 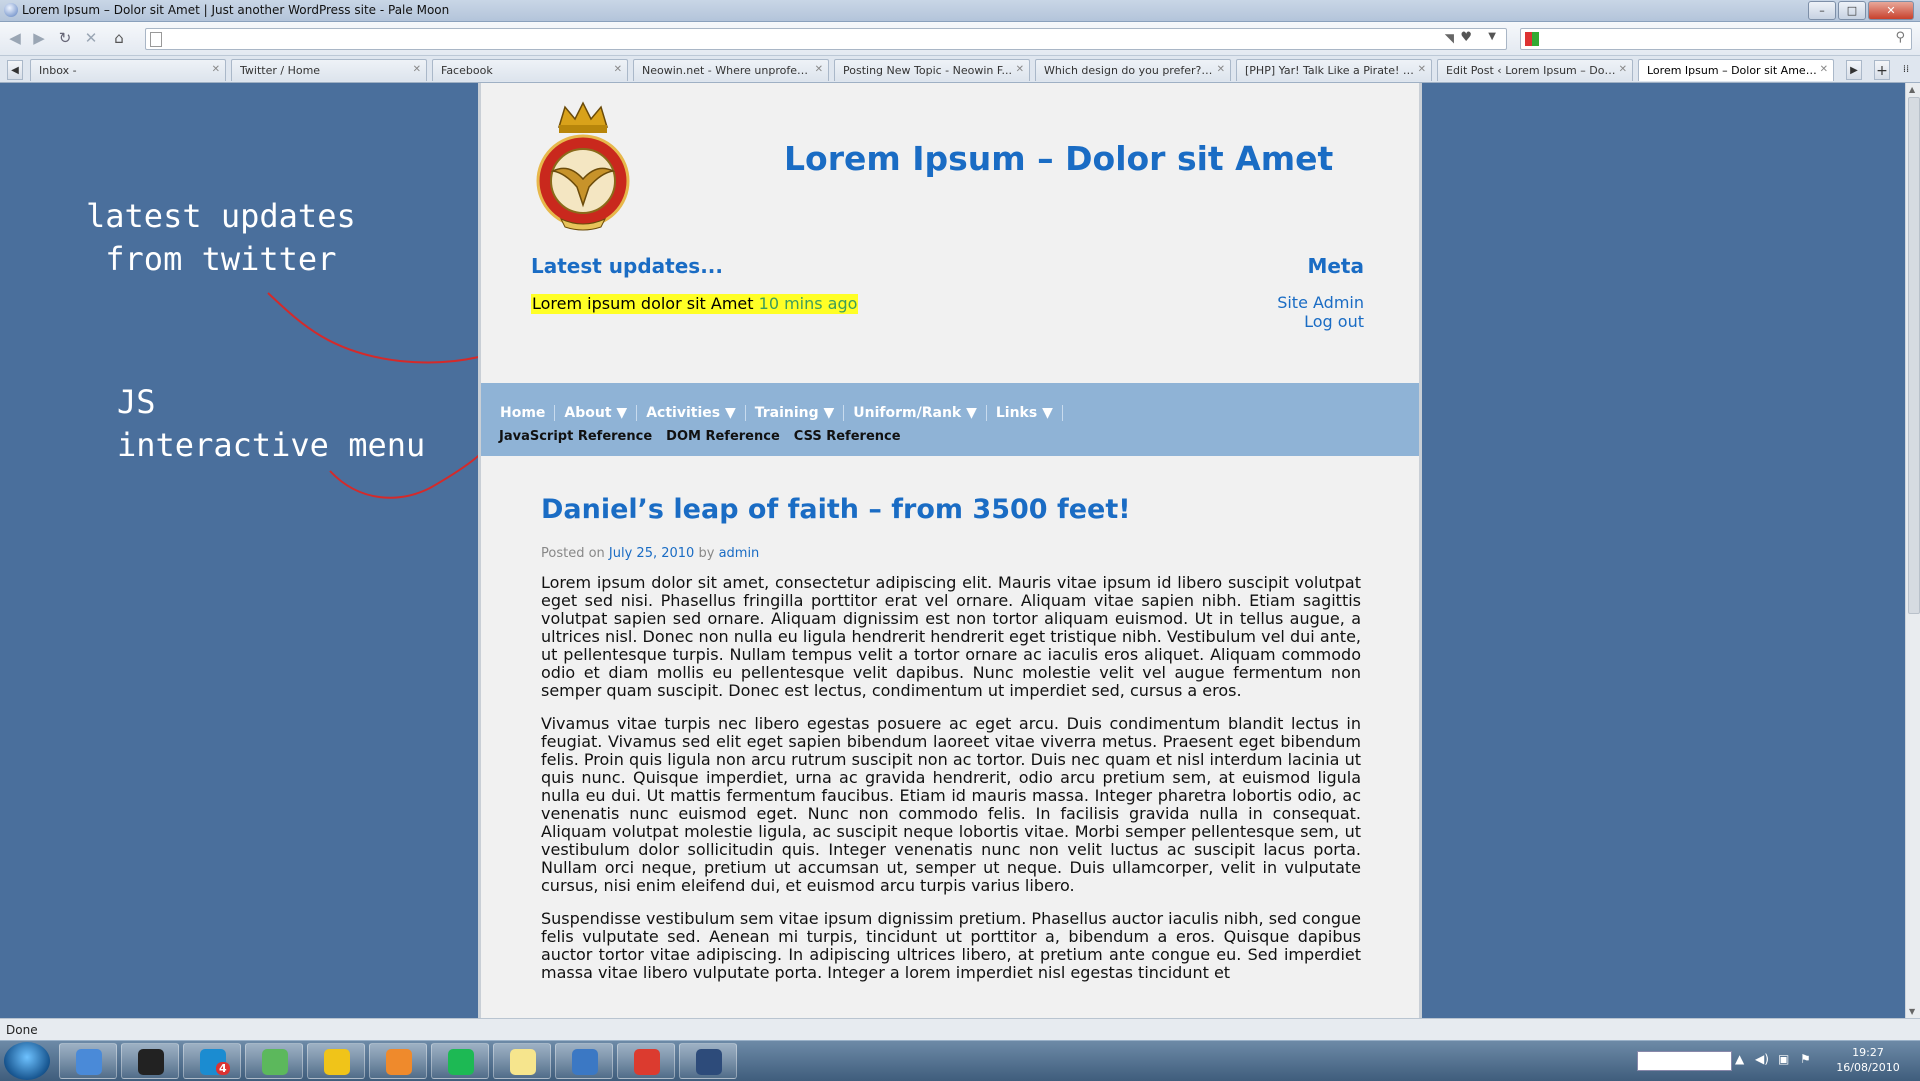 I want to click on forward-button: ▶, so click(x=39, y=38).